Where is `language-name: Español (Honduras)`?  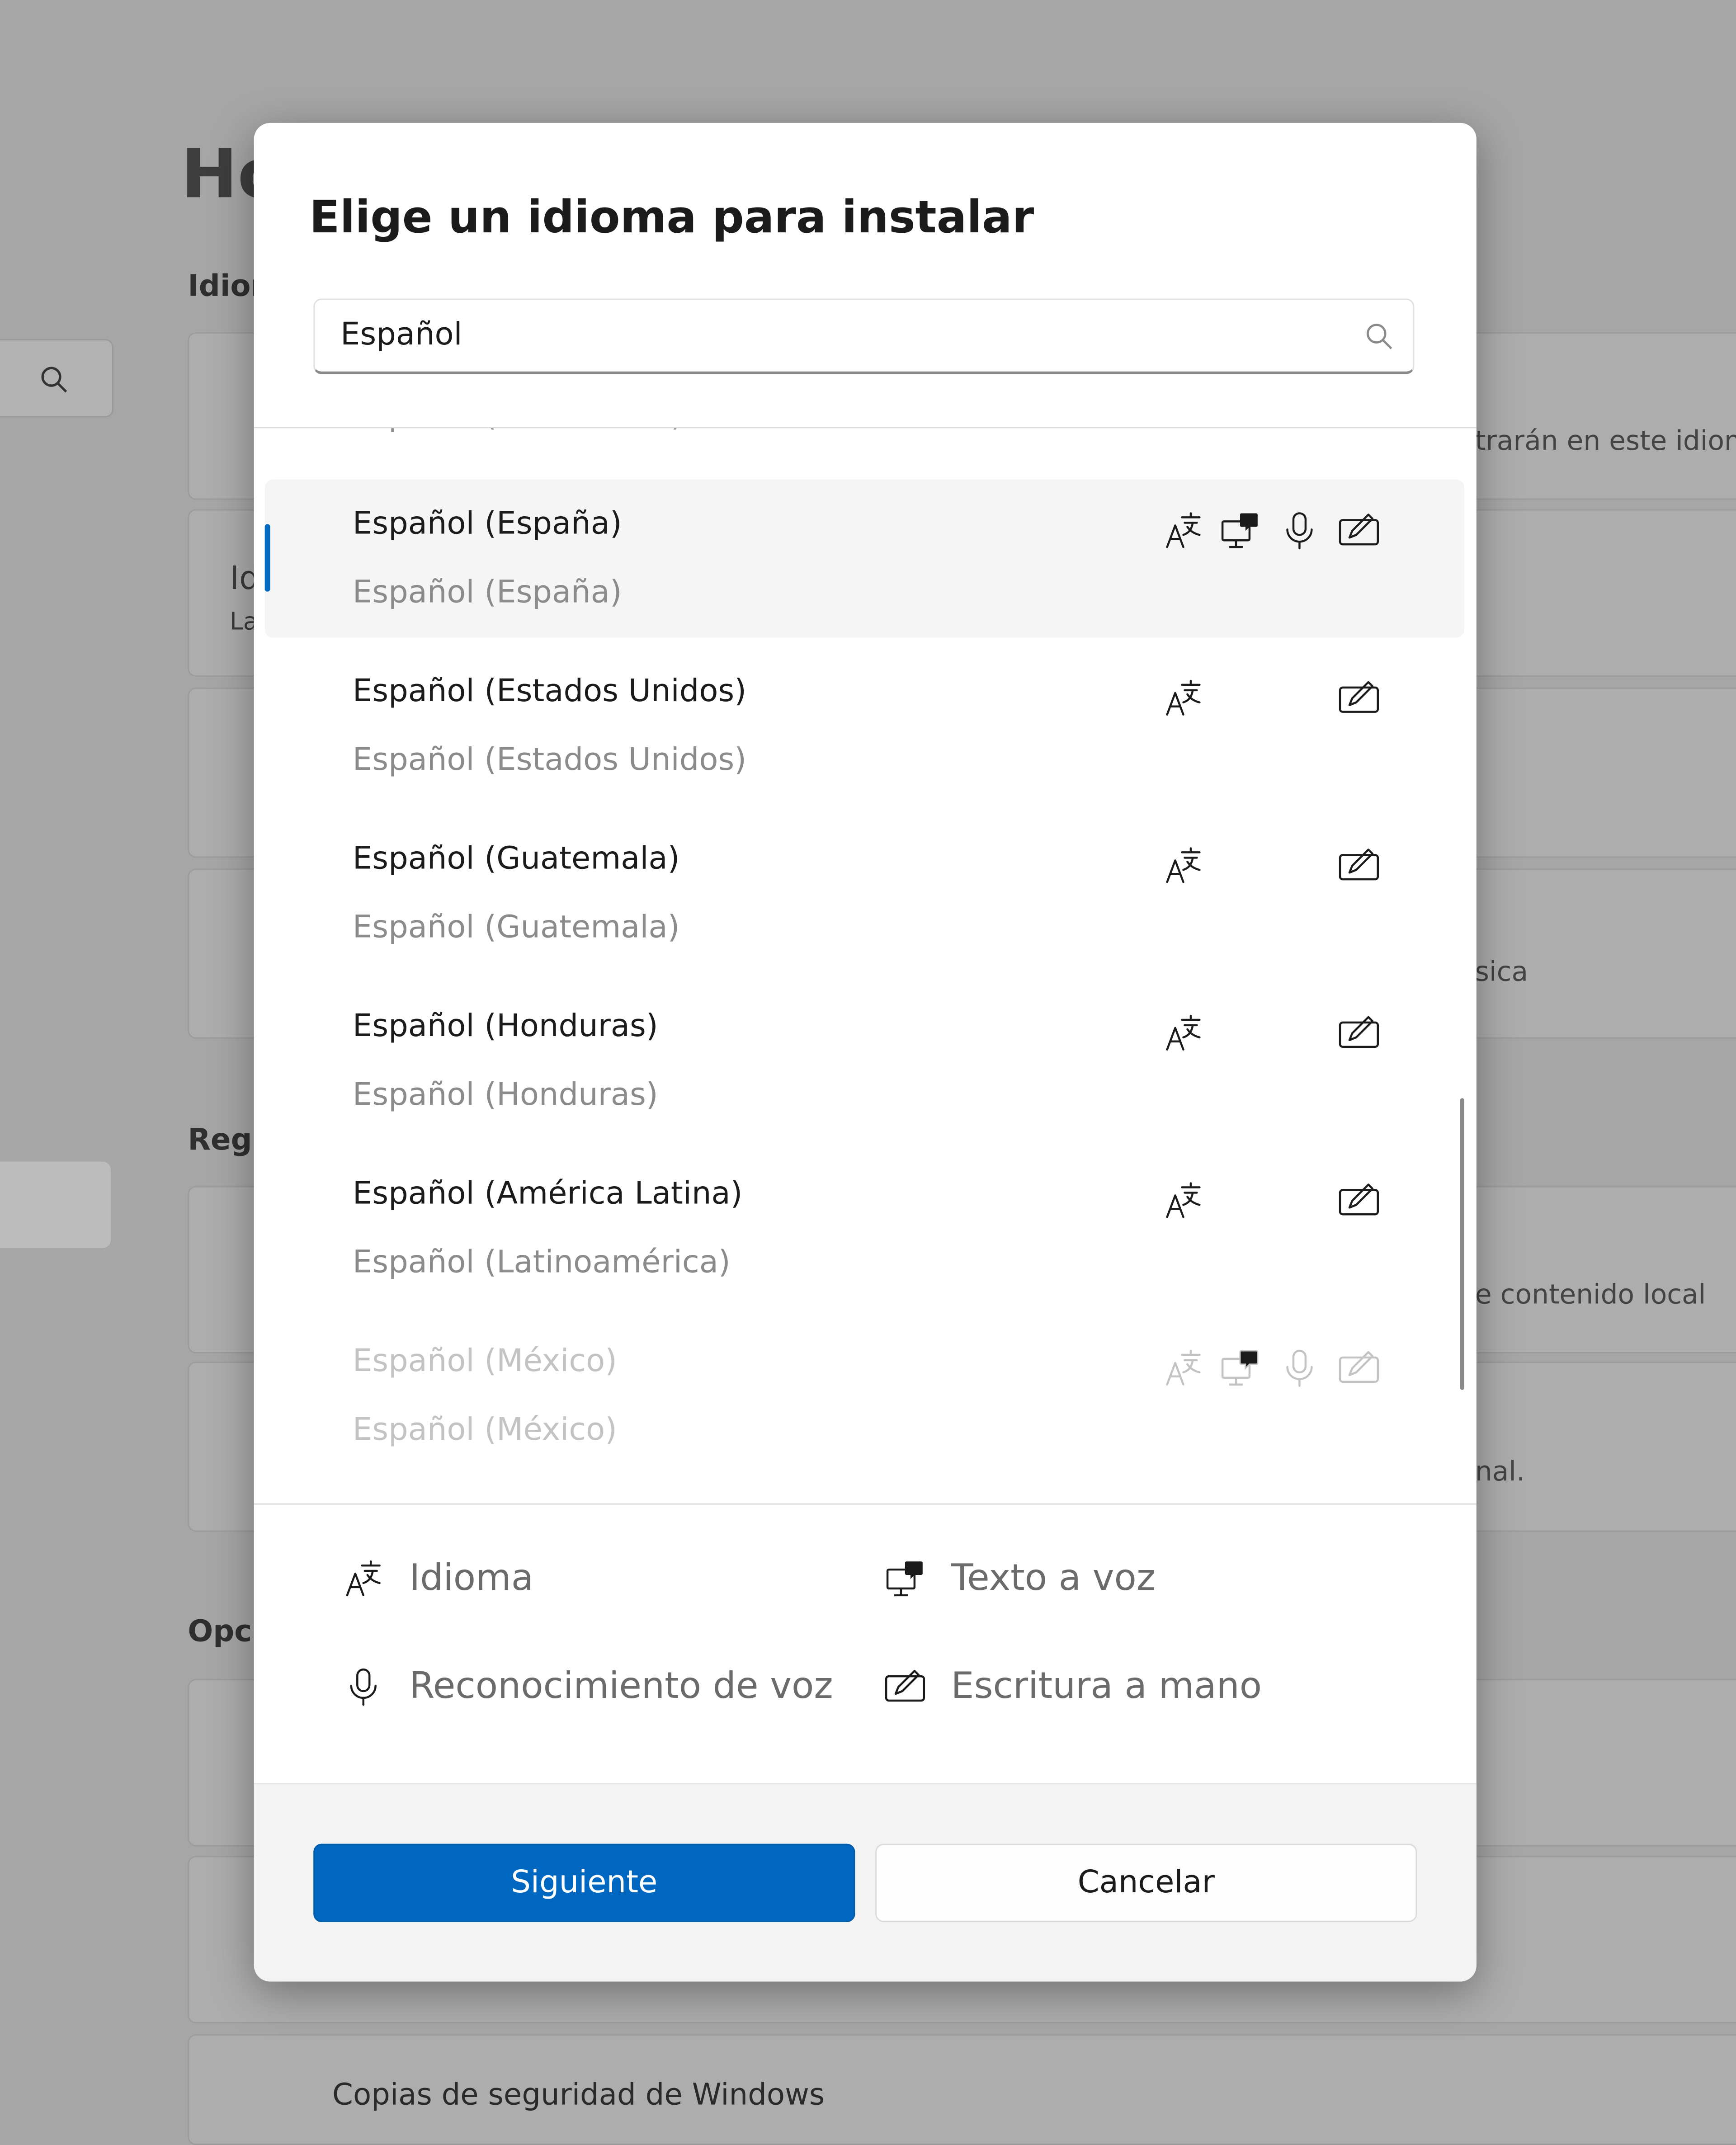
language-name: Español (Honduras) is located at coordinates (505, 1026).